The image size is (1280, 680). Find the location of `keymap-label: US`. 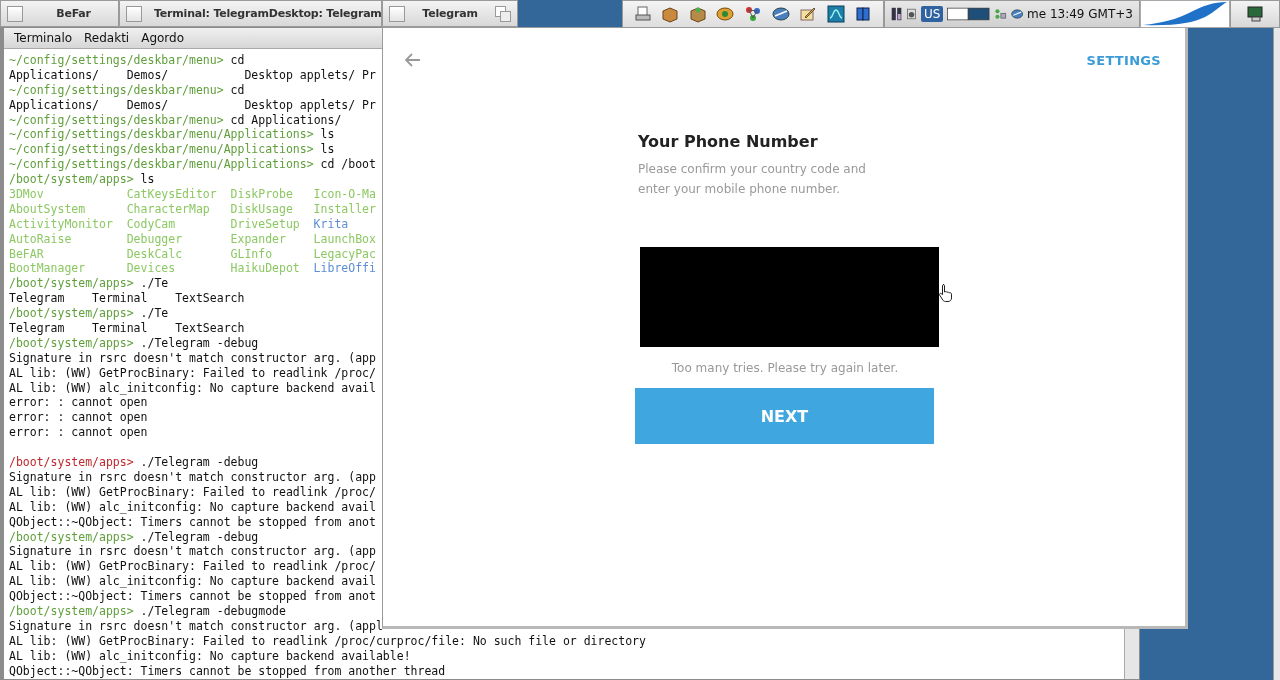

keymap-label: US is located at coordinates (932, 14).